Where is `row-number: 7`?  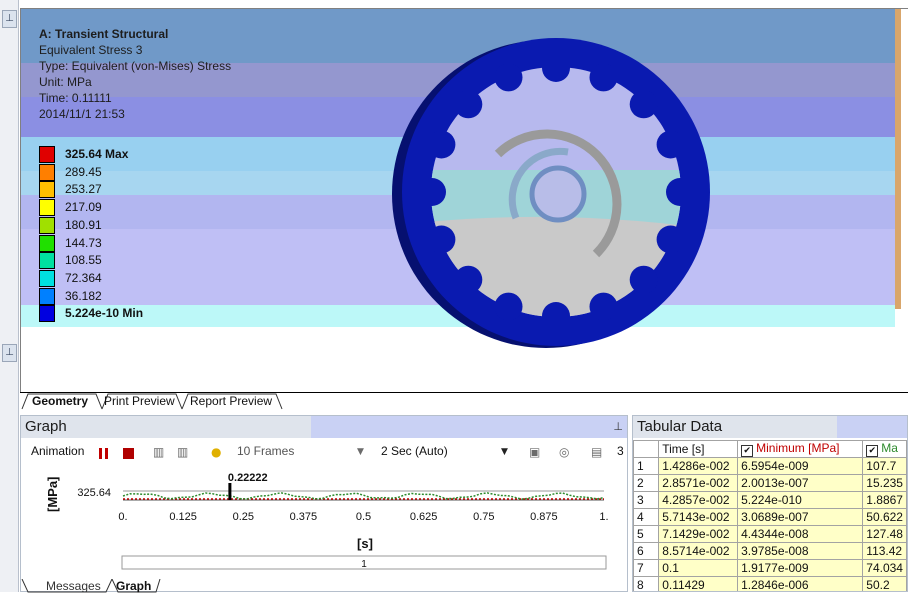 row-number: 7 is located at coordinates (646, 568).